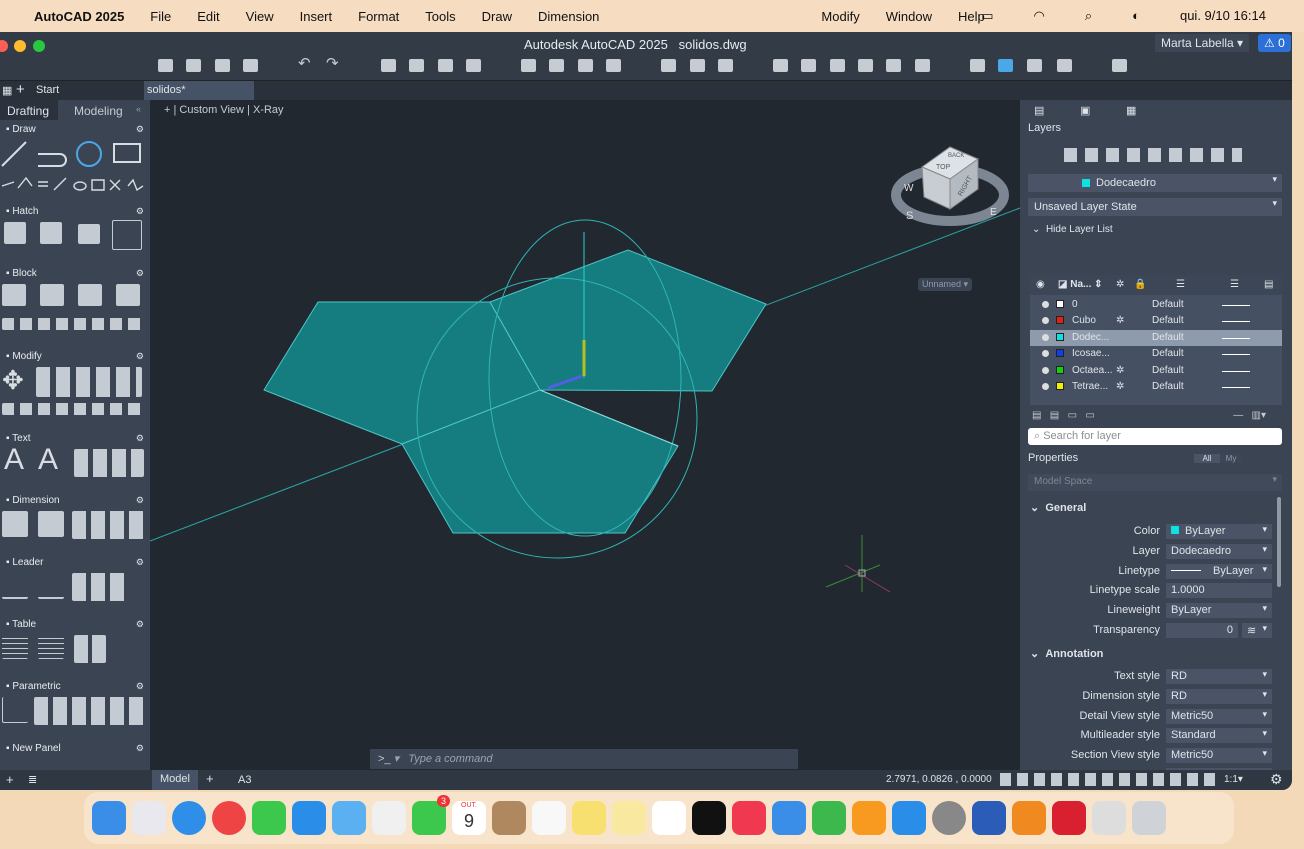 The image size is (1304, 849). What do you see at coordinates (51, 524) in the screenshot?
I see `quick-dimension-icon` at bounding box center [51, 524].